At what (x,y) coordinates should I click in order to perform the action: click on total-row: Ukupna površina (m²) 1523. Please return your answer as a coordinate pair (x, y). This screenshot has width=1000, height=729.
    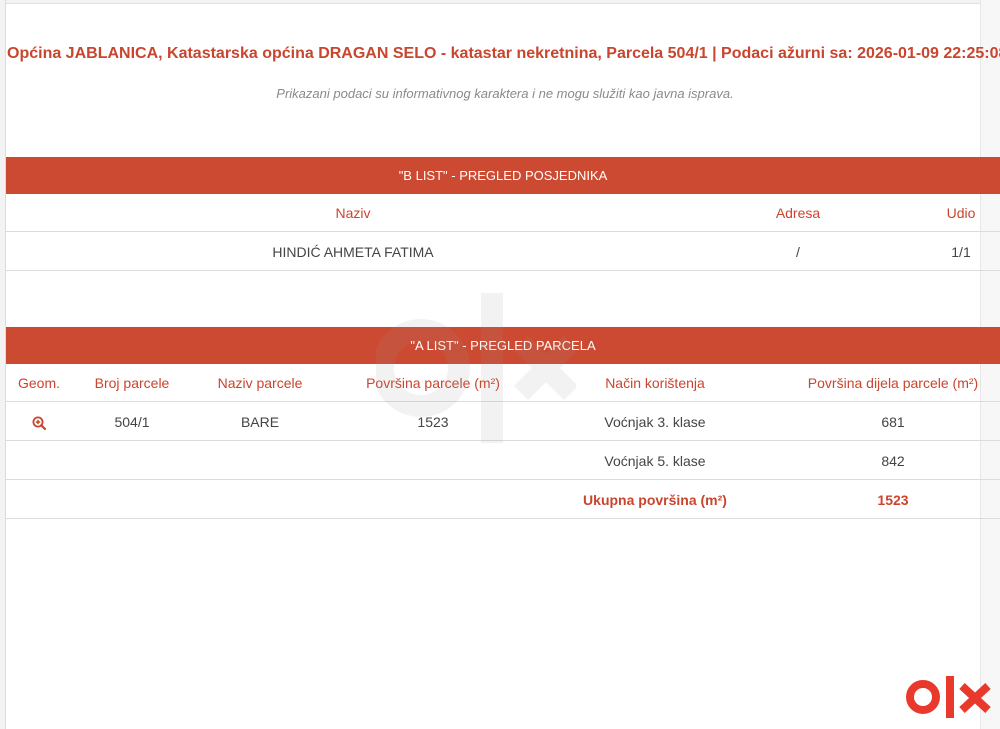
    Looking at the image, I should click on (503, 500).